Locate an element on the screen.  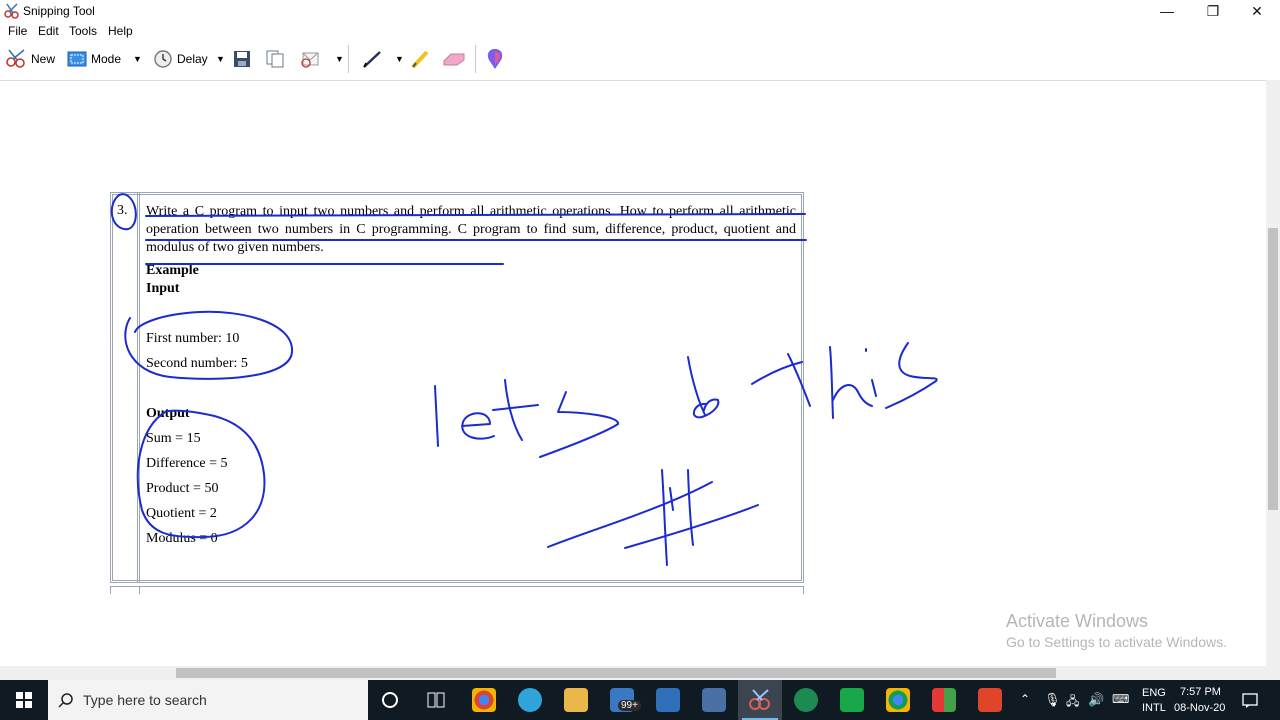
search-placeholder: Type here to search is located at coordinates (145, 700).